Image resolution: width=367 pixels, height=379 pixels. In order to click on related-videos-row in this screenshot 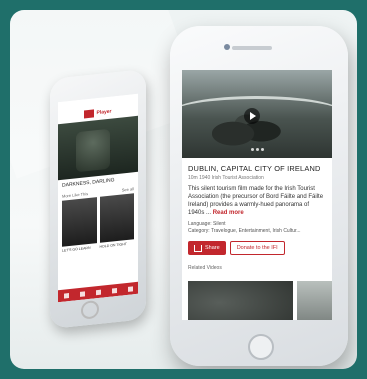, I will do `click(257, 300)`.